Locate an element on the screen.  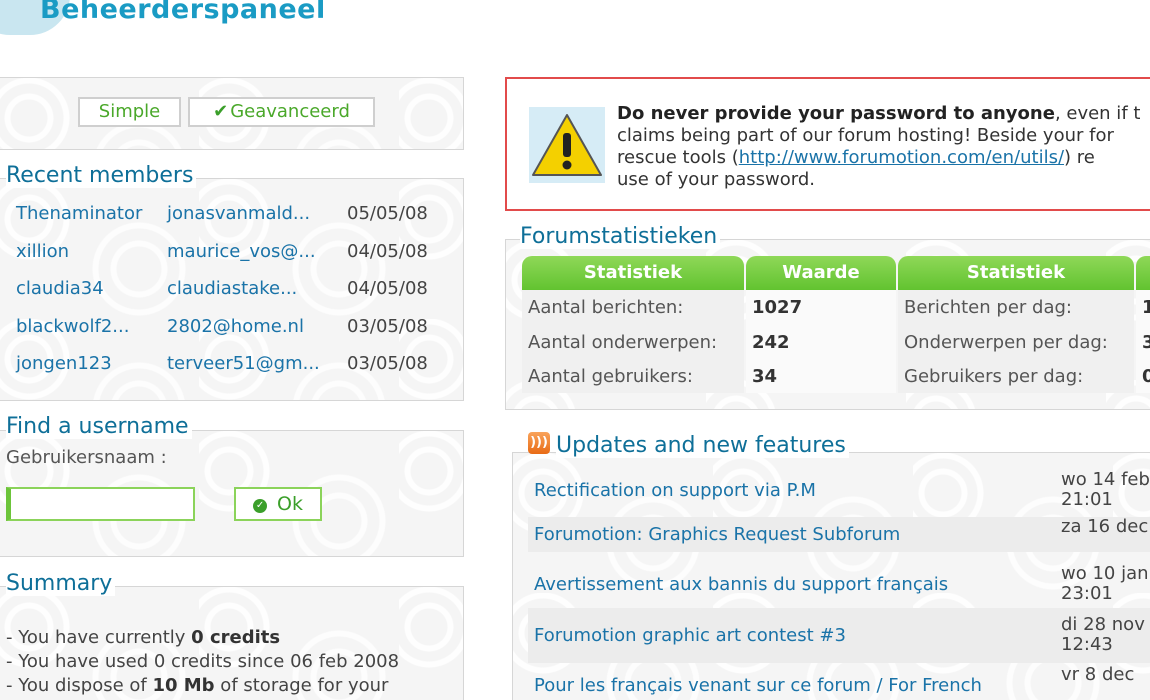
ok-button: ✓ Ok is located at coordinates (278, 504).